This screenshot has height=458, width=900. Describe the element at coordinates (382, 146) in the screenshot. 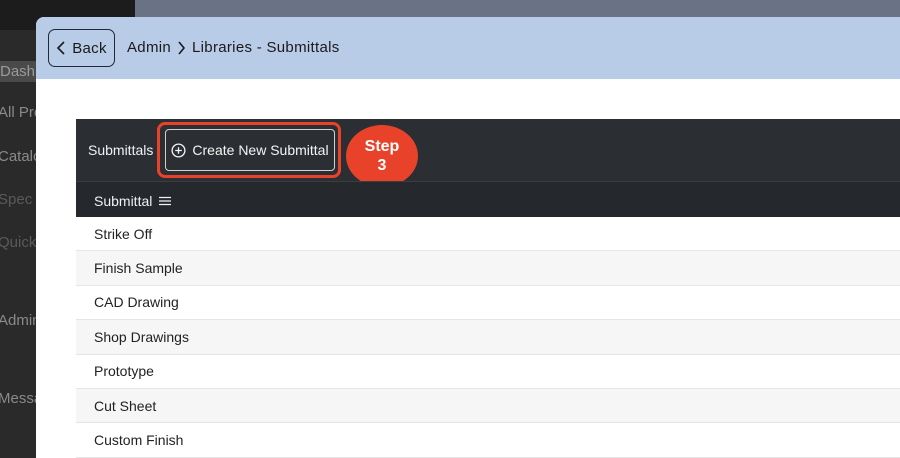

I see `step-badge-line1: Step` at that location.